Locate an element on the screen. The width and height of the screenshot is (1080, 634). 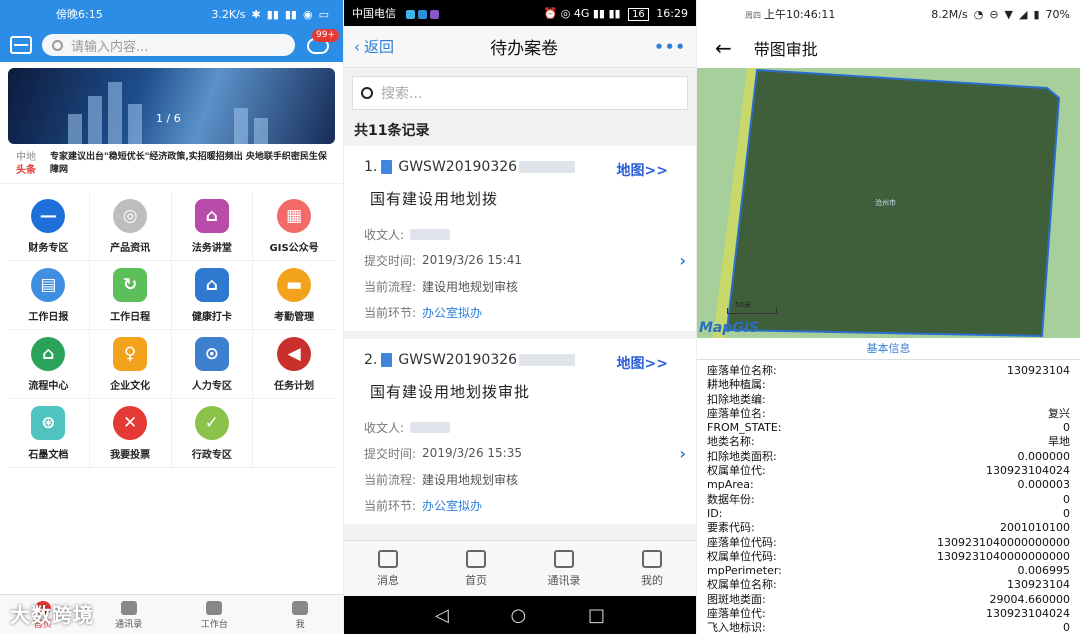
app-tile: ⌂ 健康打卡 is located at coordinates (212, 295).